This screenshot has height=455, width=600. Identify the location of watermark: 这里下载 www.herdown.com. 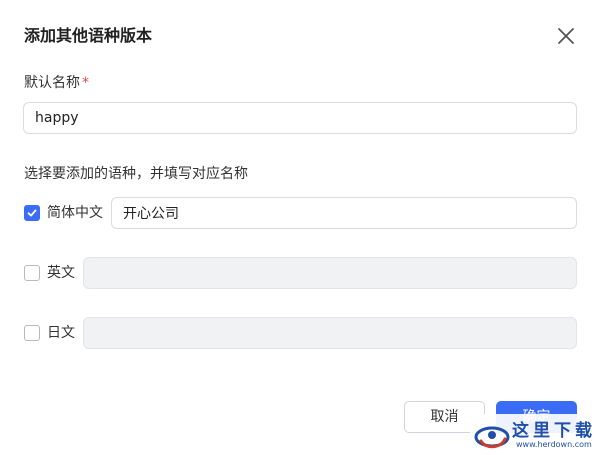
(535, 434).